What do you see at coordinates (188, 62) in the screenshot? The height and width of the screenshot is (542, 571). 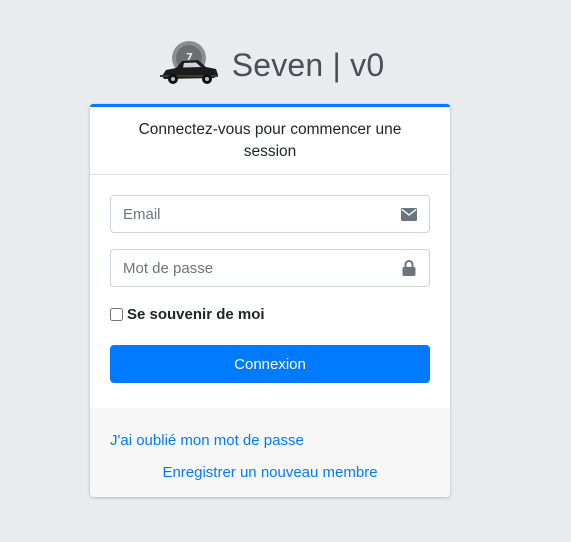 I see `vintage-car-logo: 7` at bounding box center [188, 62].